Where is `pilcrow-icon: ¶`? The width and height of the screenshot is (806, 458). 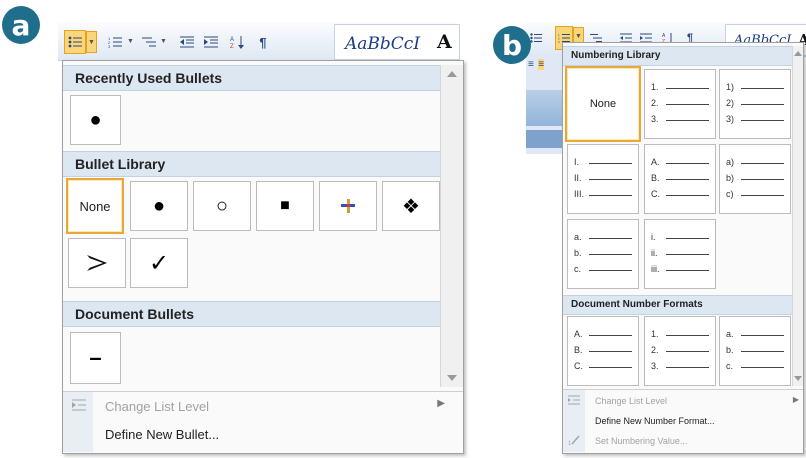 pilcrow-icon: ¶ is located at coordinates (263, 42).